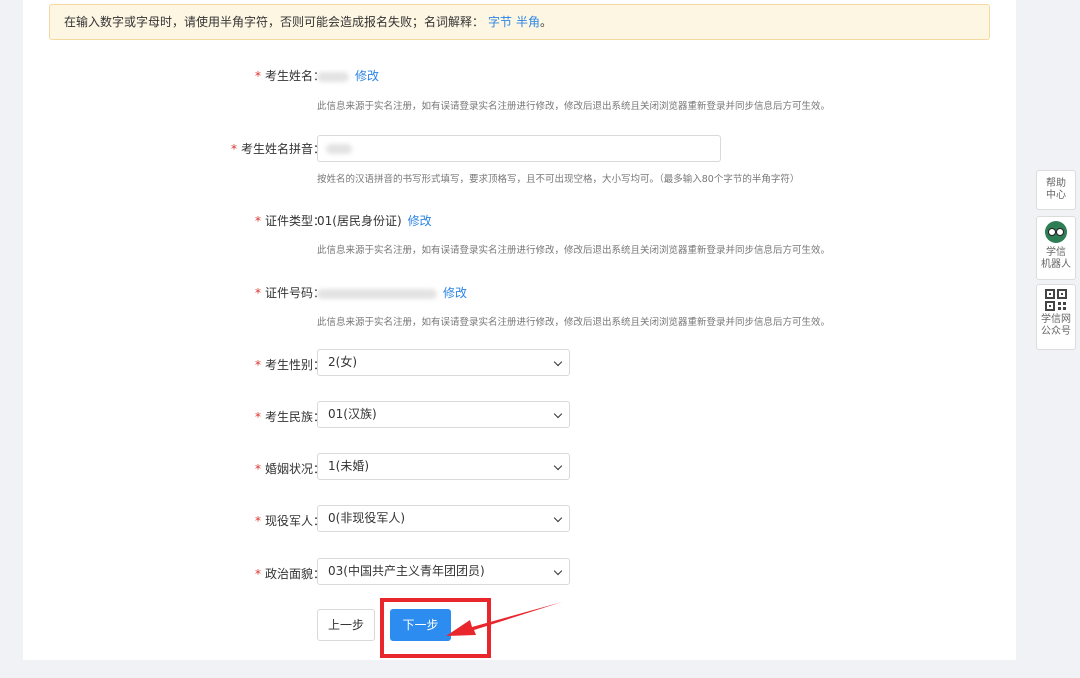 This screenshot has width=1080, height=678. What do you see at coordinates (377, 293) in the screenshot?
I see `blurred-id-number` at bounding box center [377, 293].